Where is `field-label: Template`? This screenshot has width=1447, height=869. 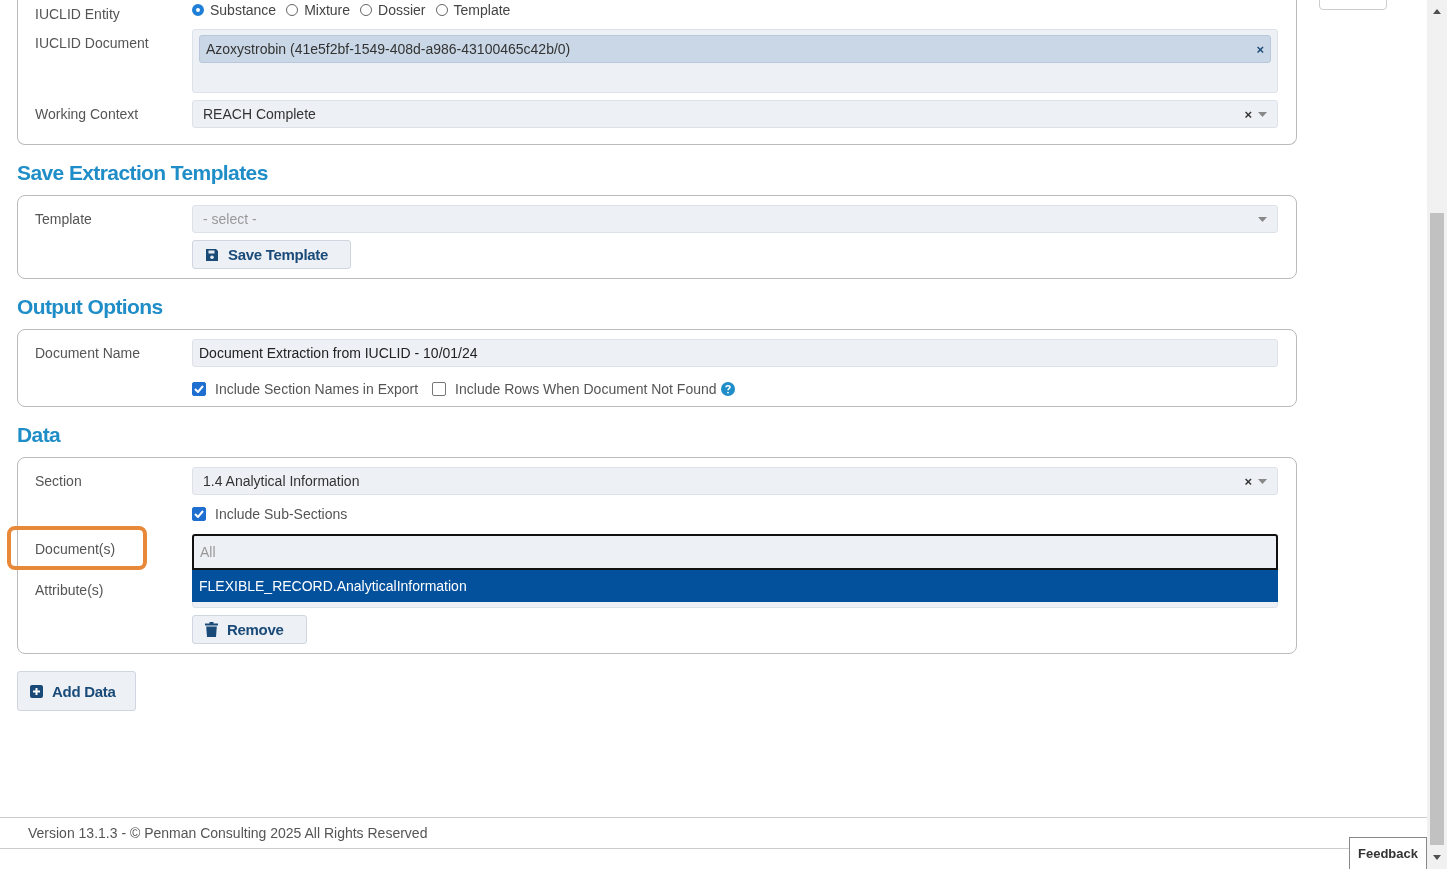
field-label: Template is located at coordinates (64, 218).